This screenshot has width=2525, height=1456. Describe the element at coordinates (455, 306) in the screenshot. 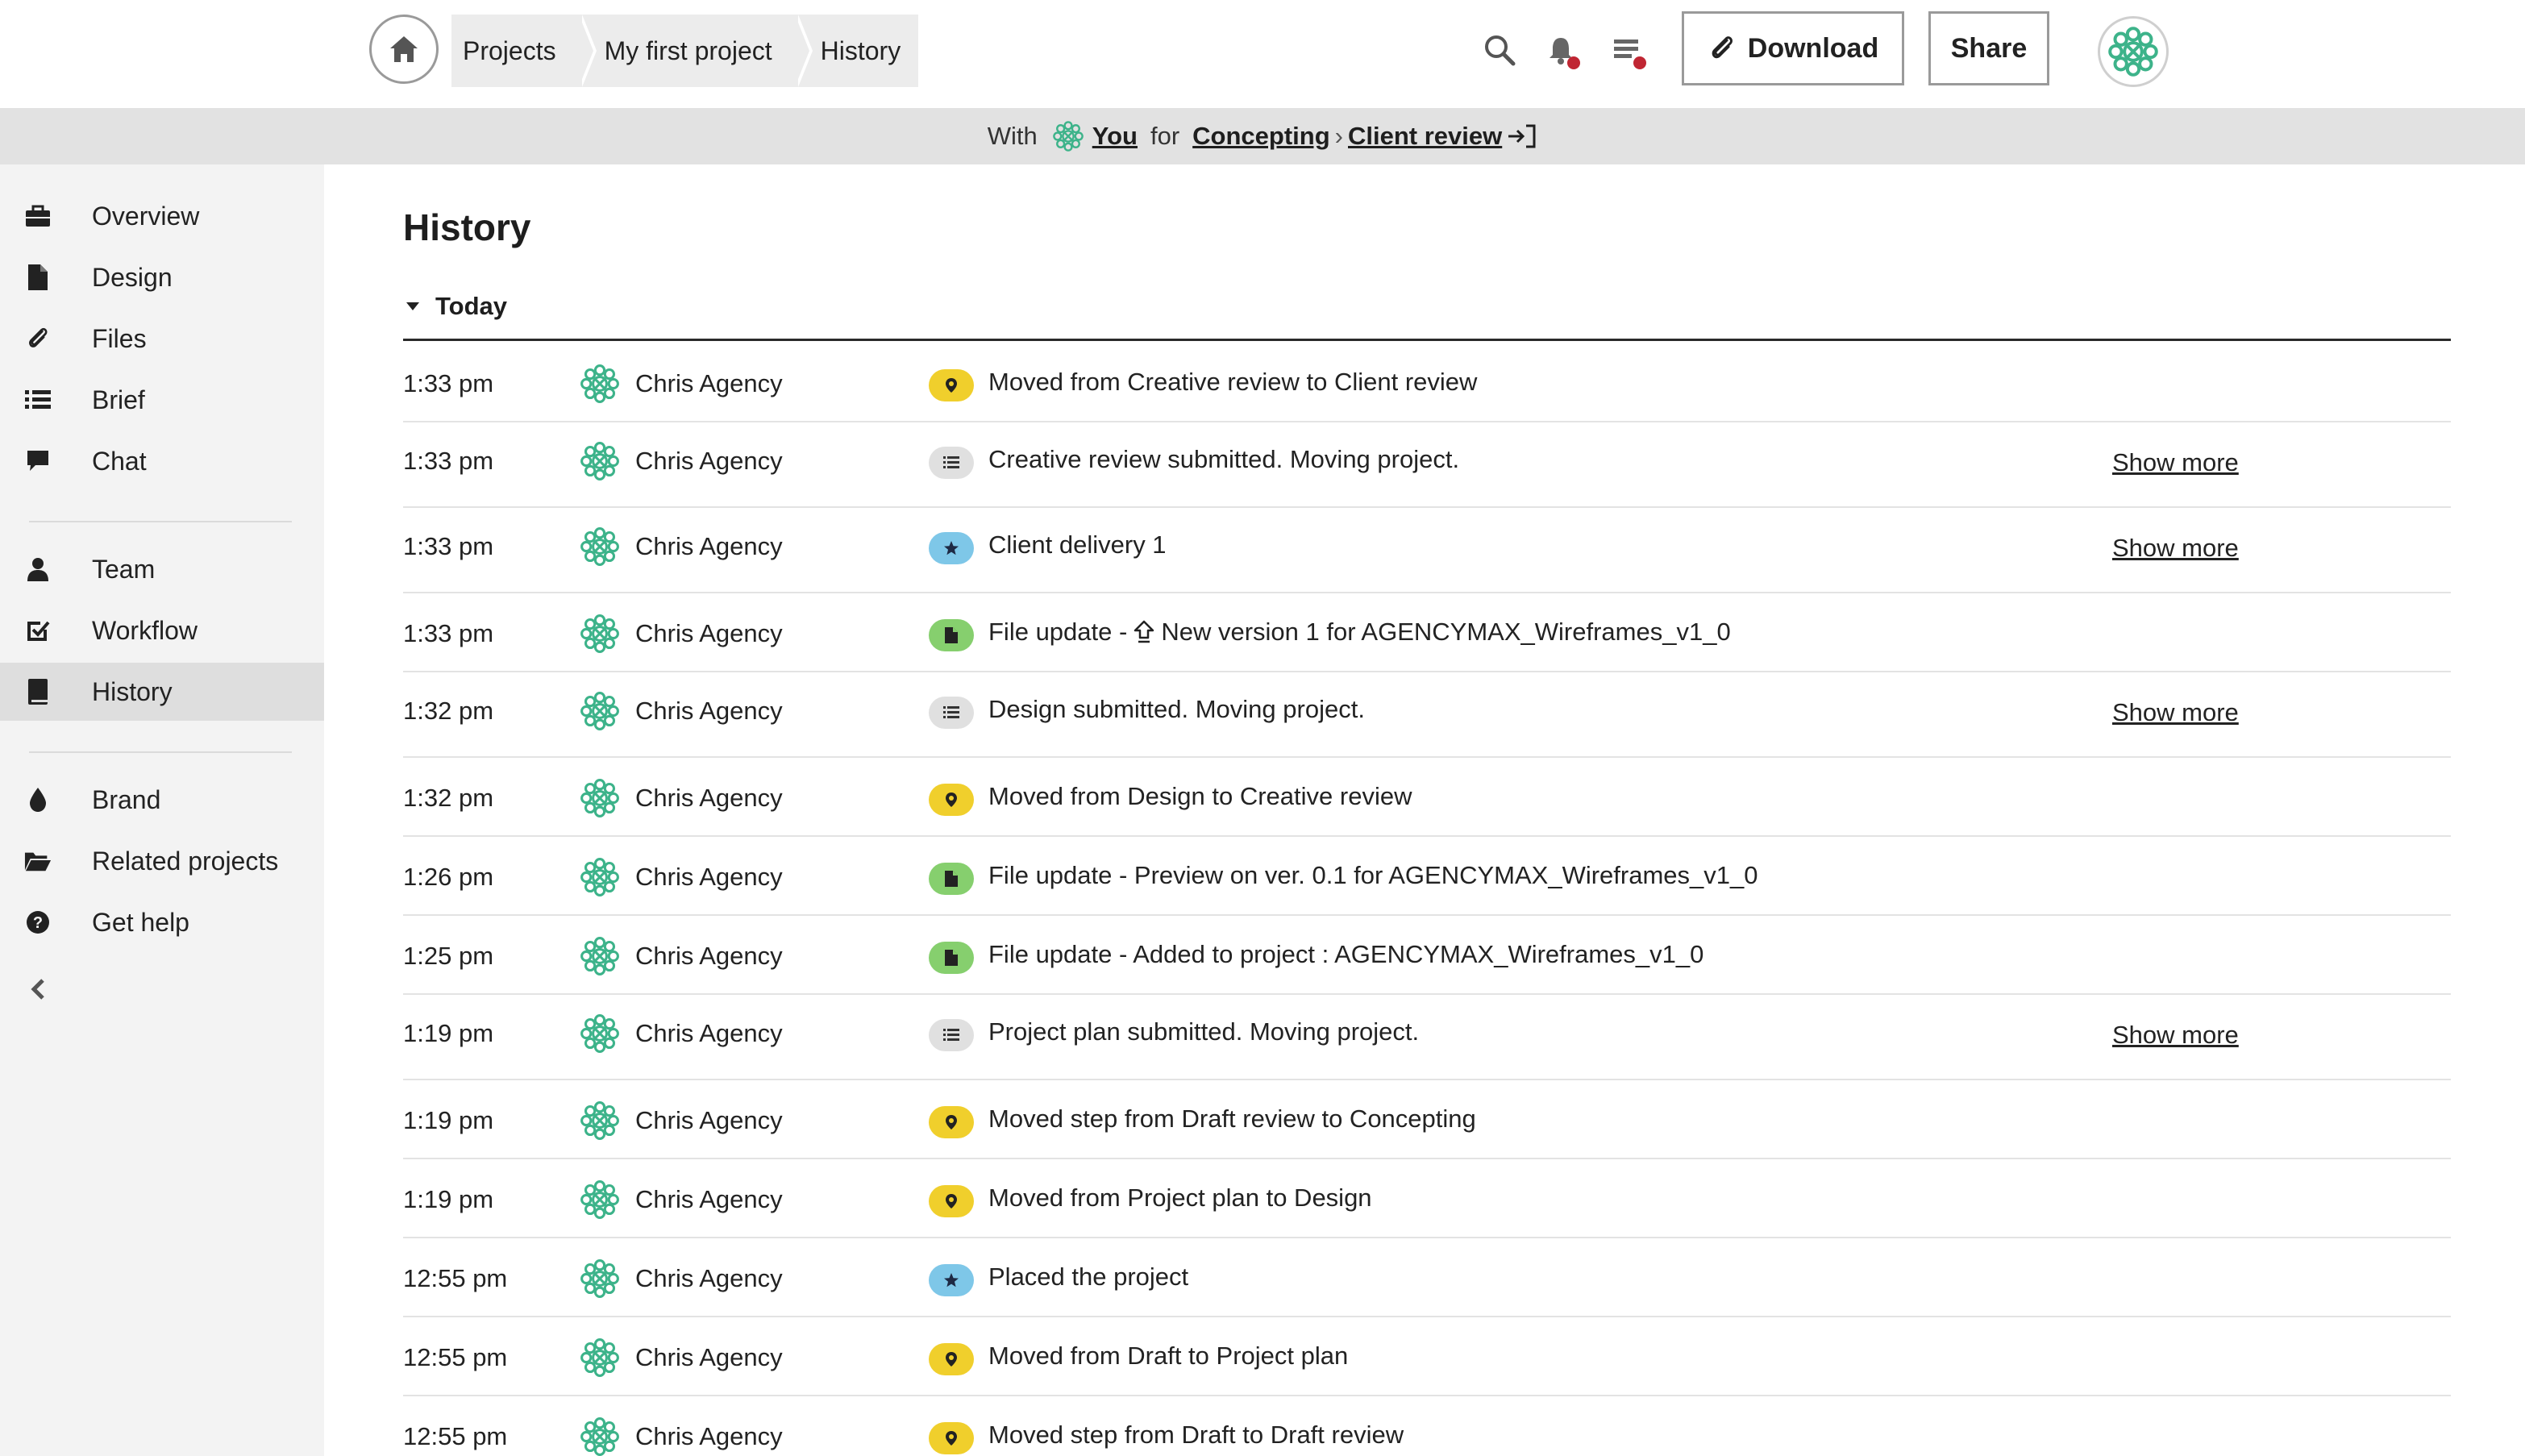

I see `group-toggle-today: Today` at that location.